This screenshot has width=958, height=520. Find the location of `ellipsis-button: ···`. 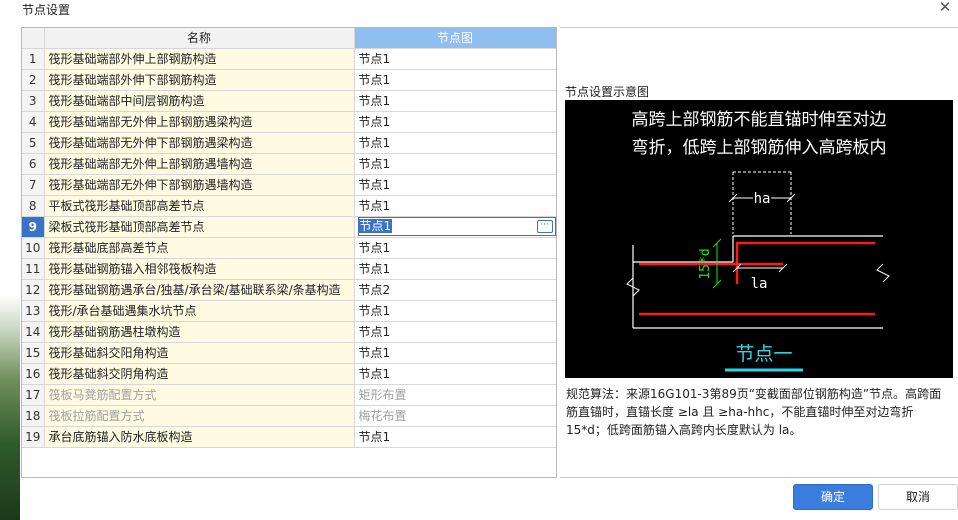

ellipsis-button: ··· is located at coordinates (544, 226).